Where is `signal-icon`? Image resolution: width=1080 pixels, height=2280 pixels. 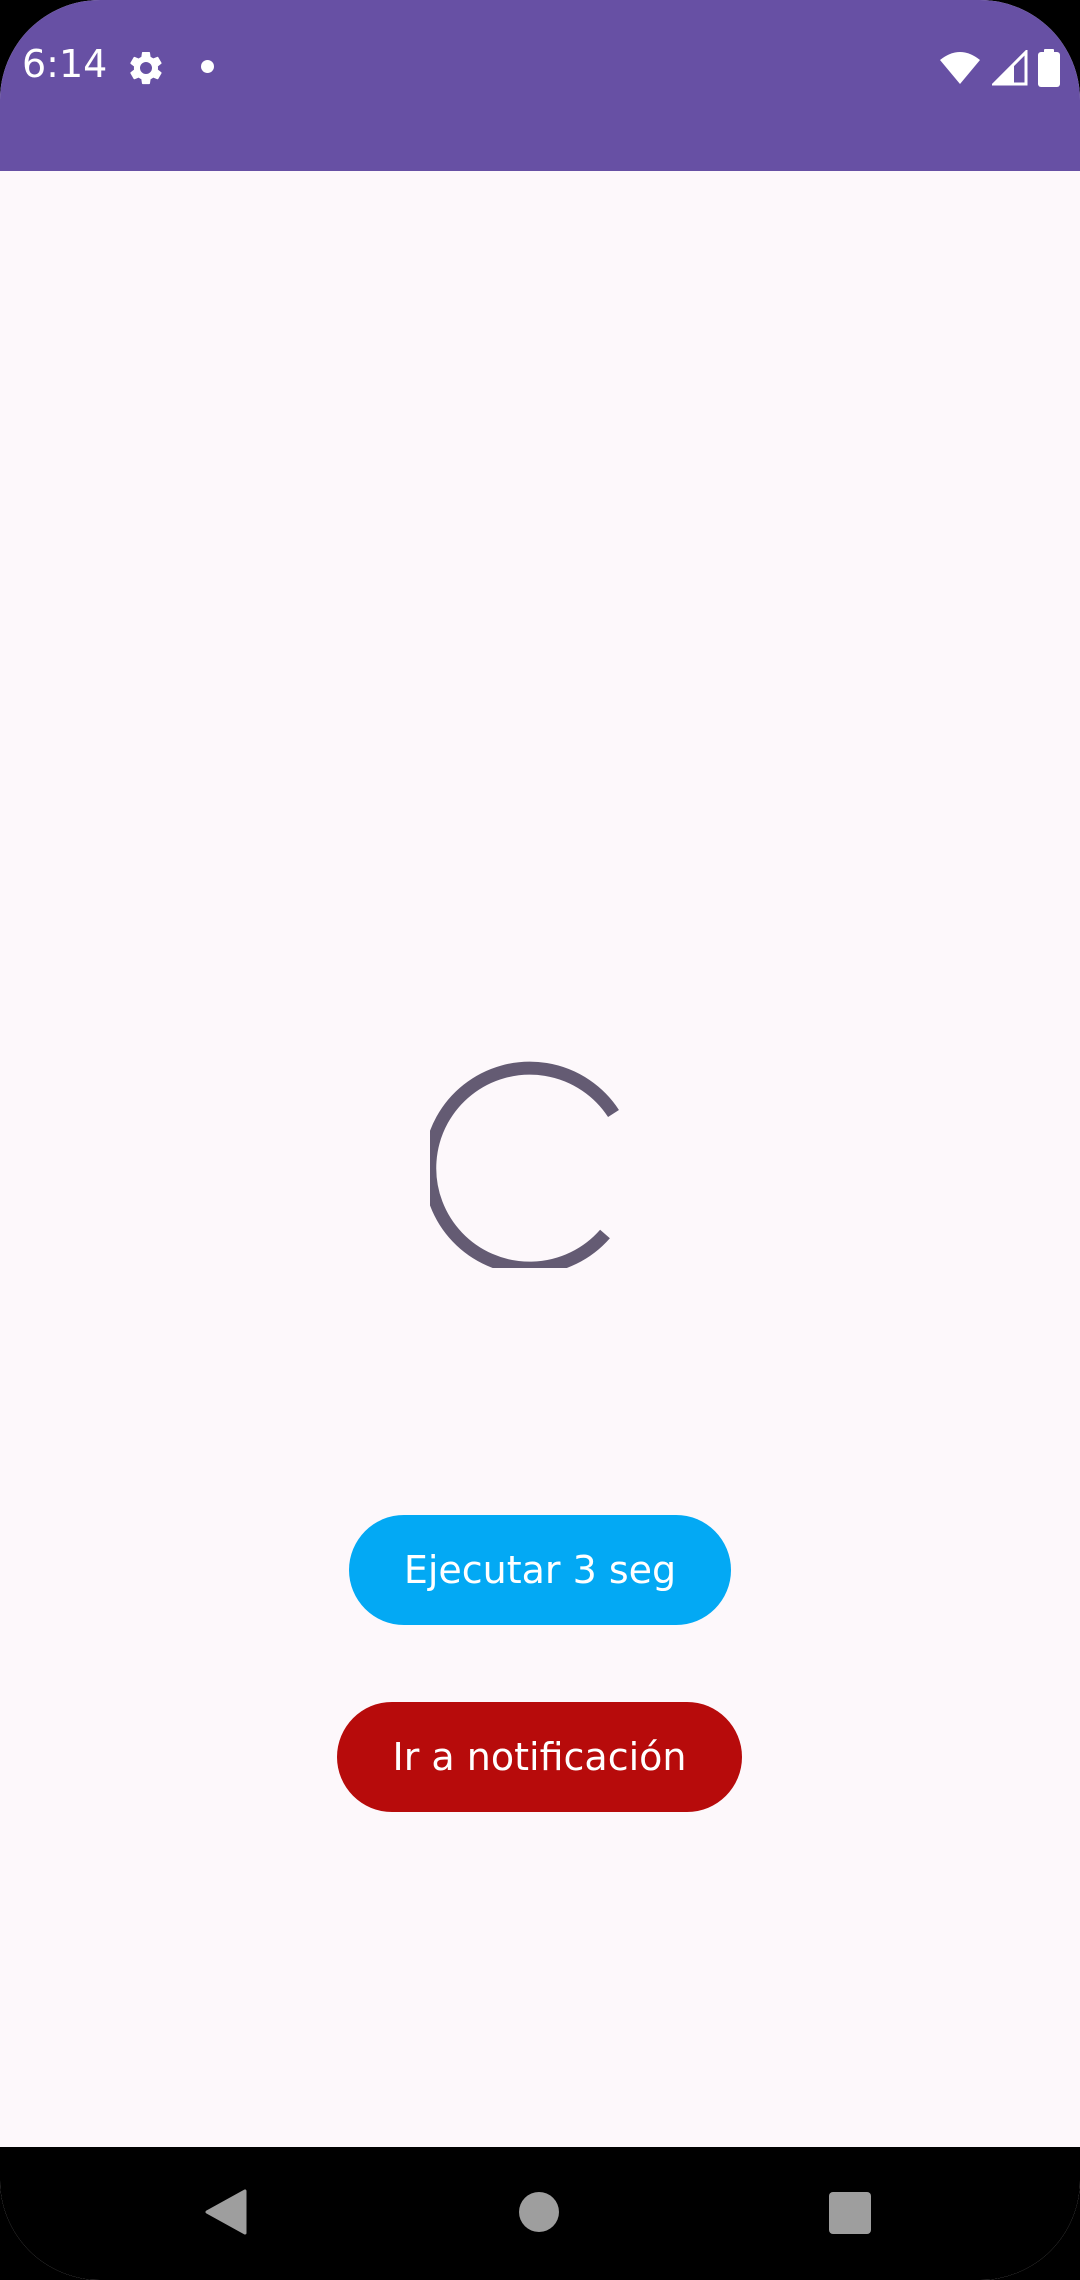
signal-icon is located at coordinates (1010, 68).